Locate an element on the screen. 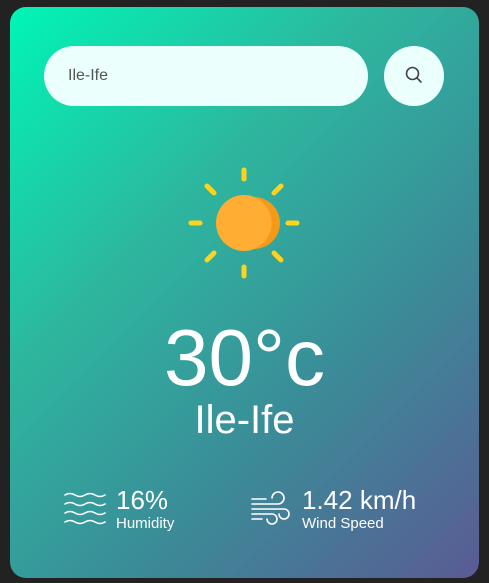 Image resolution: width=489 pixels, height=583 pixels. search-button is located at coordinates (414, 76).